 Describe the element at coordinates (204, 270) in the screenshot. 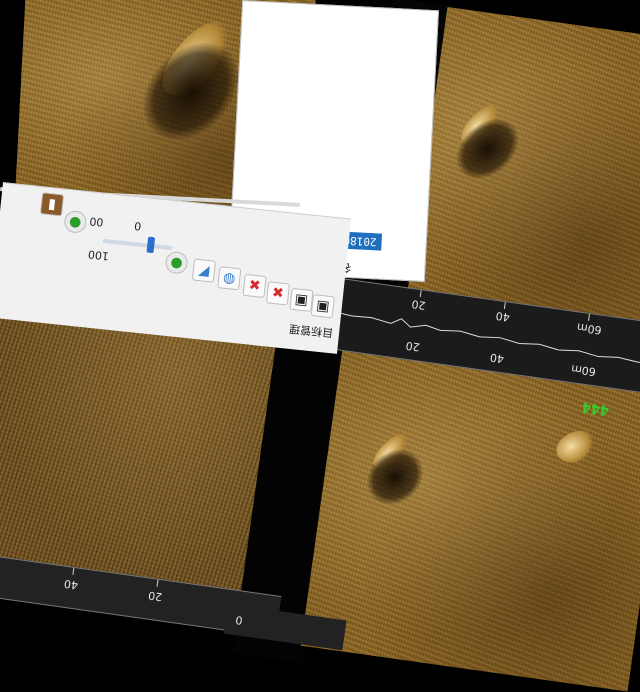

I see `measure-icon: ◢` at that location.